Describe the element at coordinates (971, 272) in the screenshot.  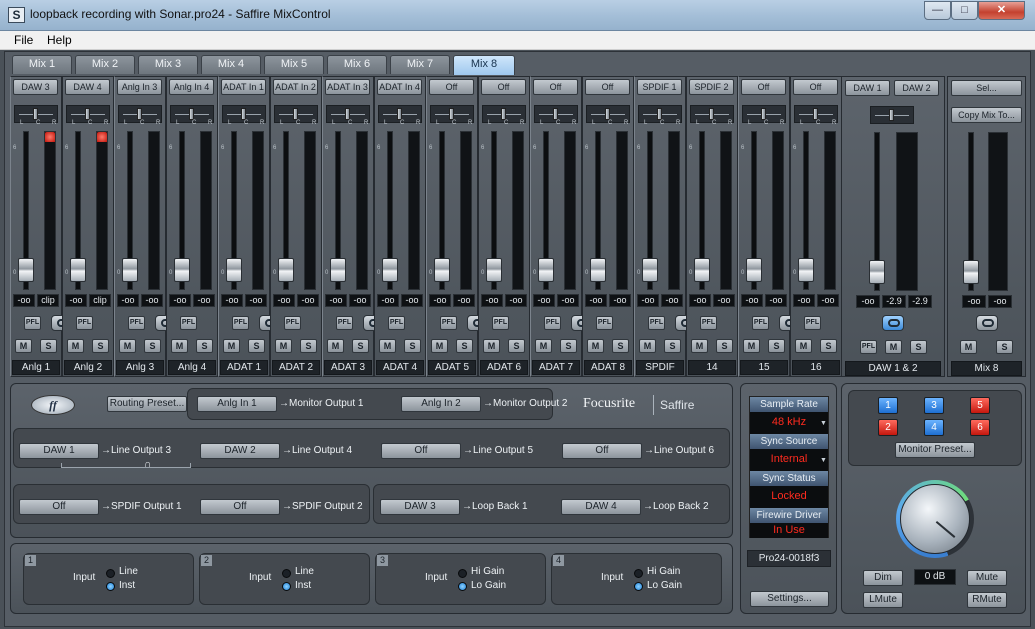
I see `master-fader-cap` at that location.